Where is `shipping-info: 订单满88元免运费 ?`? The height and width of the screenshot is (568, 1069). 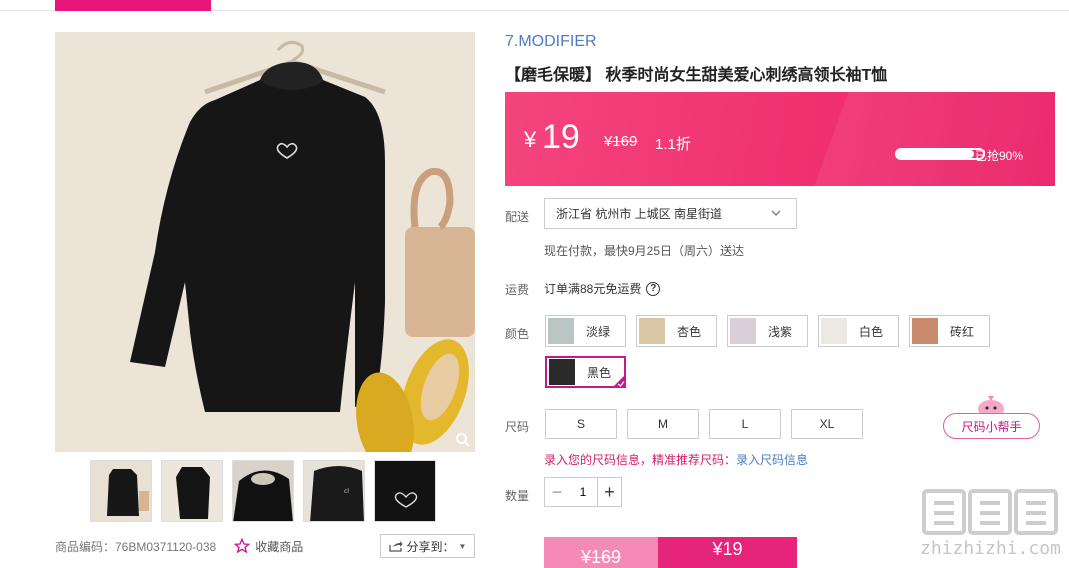
shipping-info: 订单满88元免运费 ? is located at coordinates (602, 288).